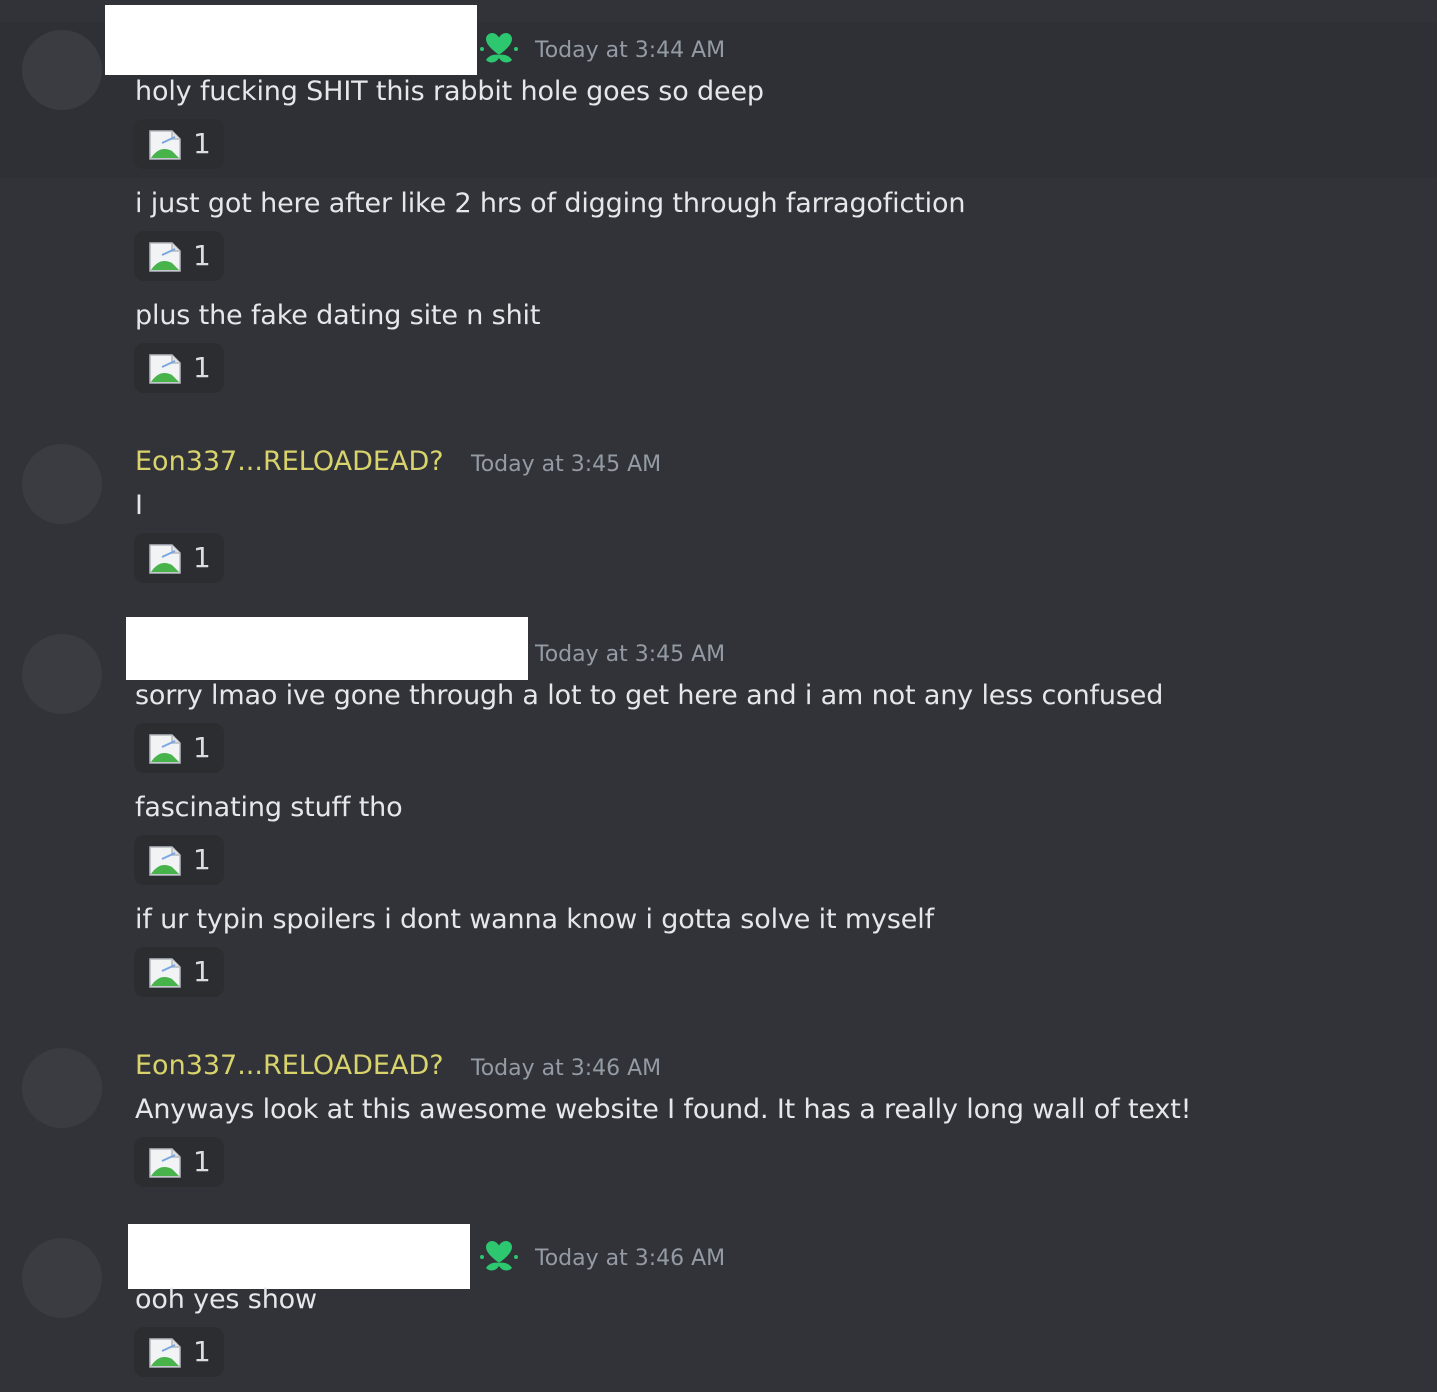 This screenshot has width=1437, height=1392. I want to click on message-text: ooh yes show, so click(226, 1299).